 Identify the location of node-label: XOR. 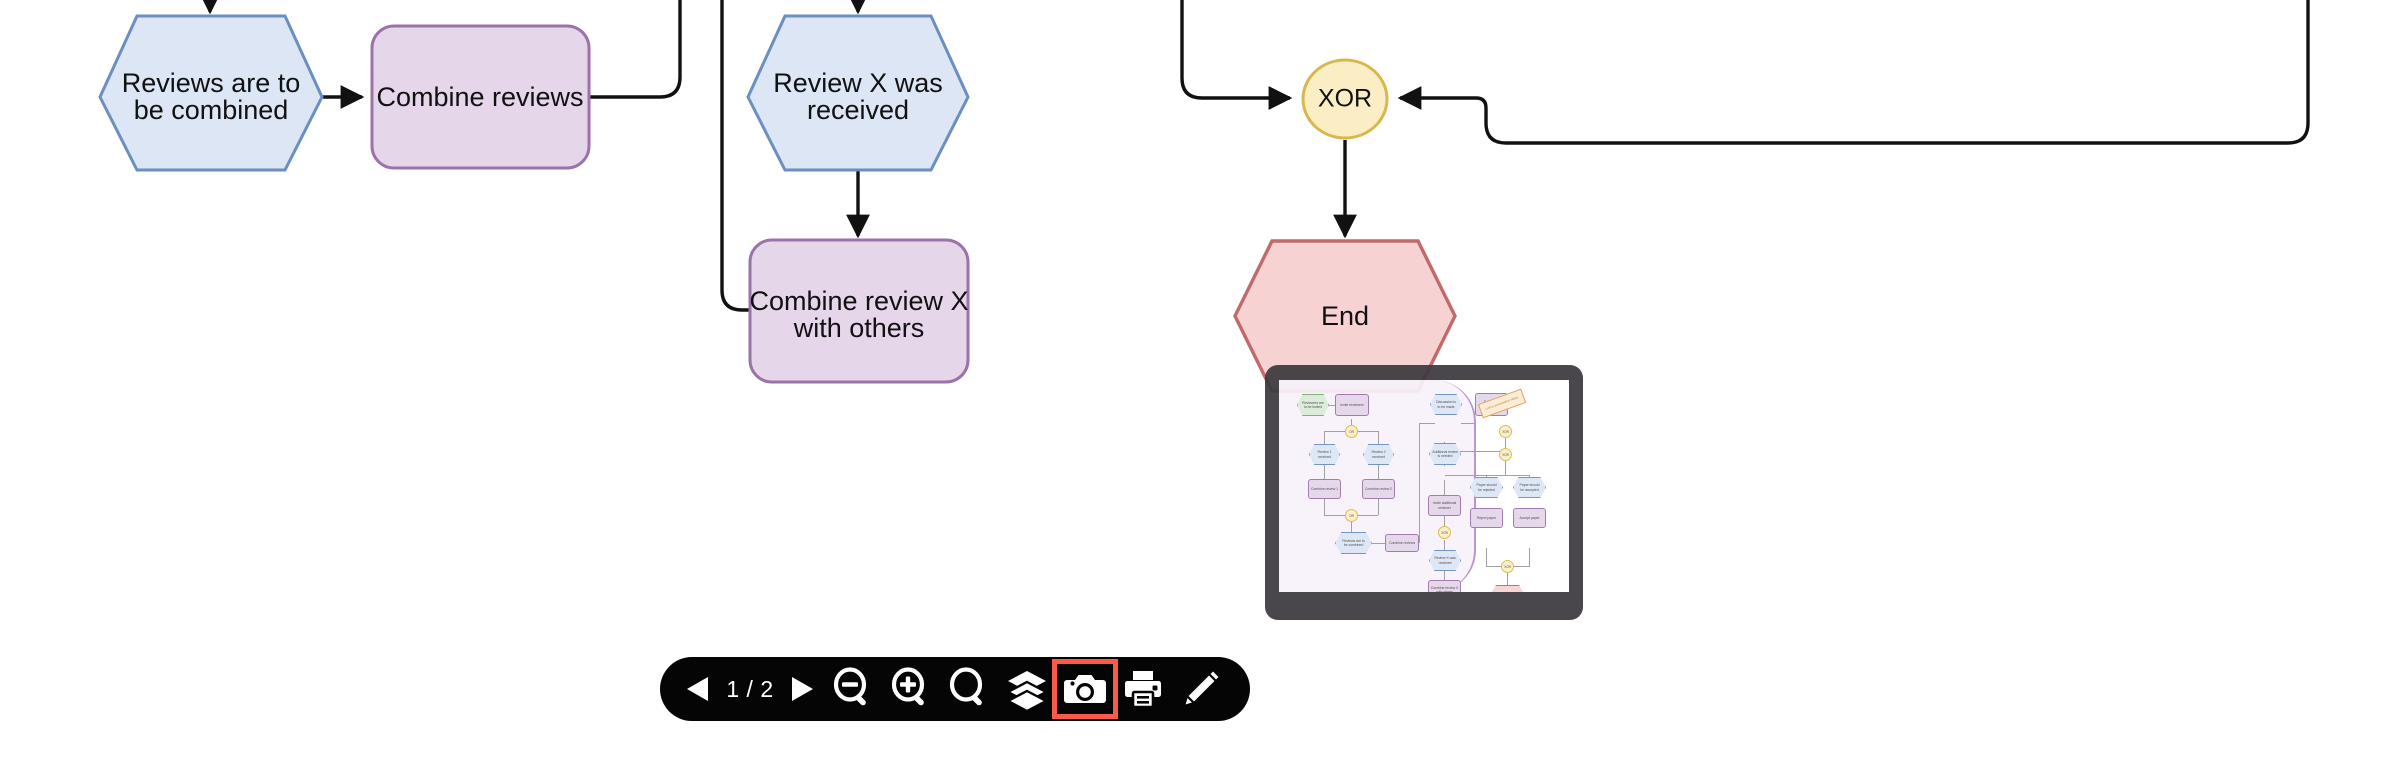
(1345, 99).